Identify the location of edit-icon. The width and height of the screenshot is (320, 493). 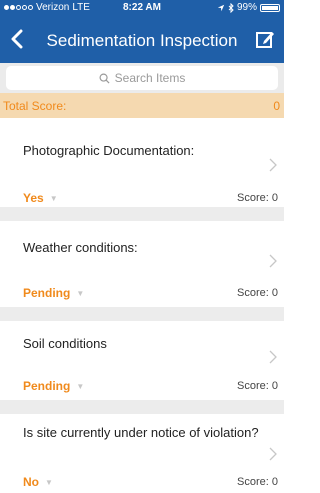
(265, 40).